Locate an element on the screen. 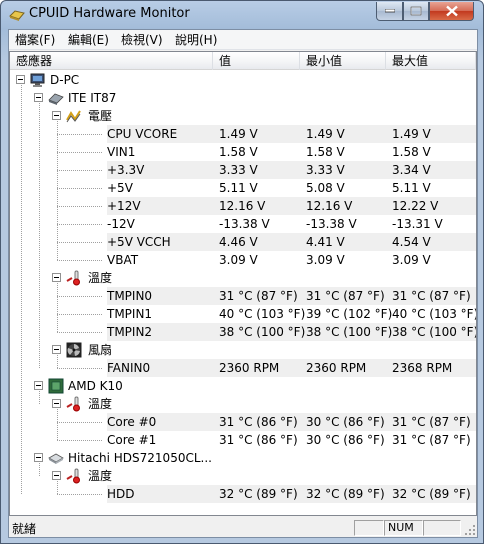 This screenshot has width=484, height=544. tree-node-chip: ITE IT87 is located at coordinates (243, 98).